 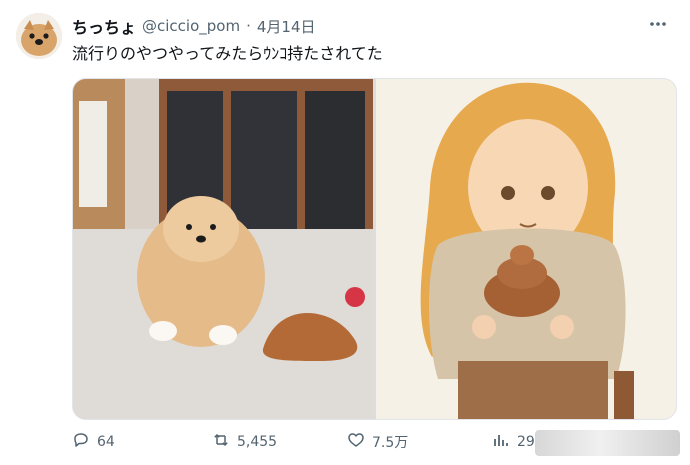 What do you see at coordinates (286, 26) in the screenshot?
I see `post-date: 4月14日` at bounding box center [286, 26].